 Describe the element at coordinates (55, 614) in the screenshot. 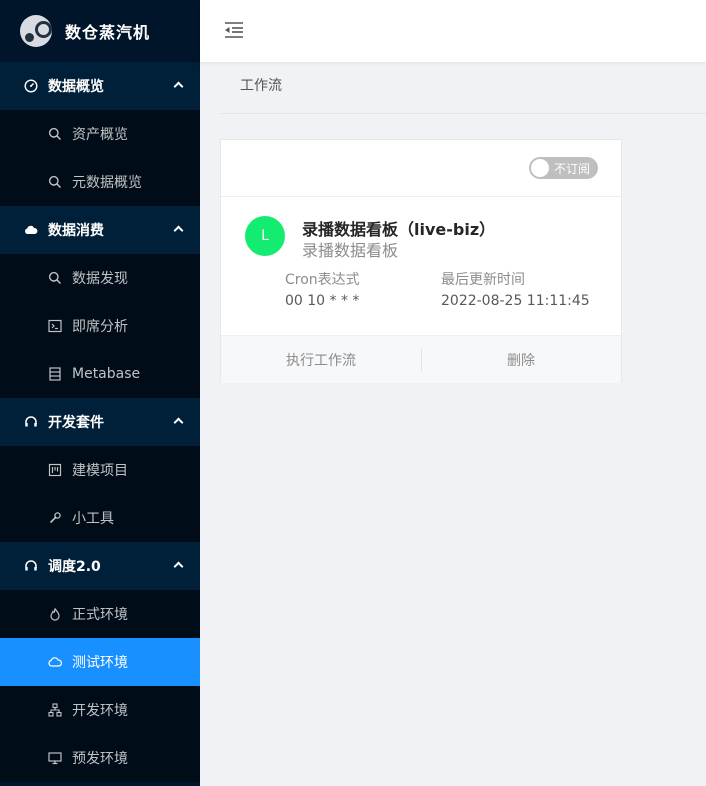

I see `fire-icon` at that location.